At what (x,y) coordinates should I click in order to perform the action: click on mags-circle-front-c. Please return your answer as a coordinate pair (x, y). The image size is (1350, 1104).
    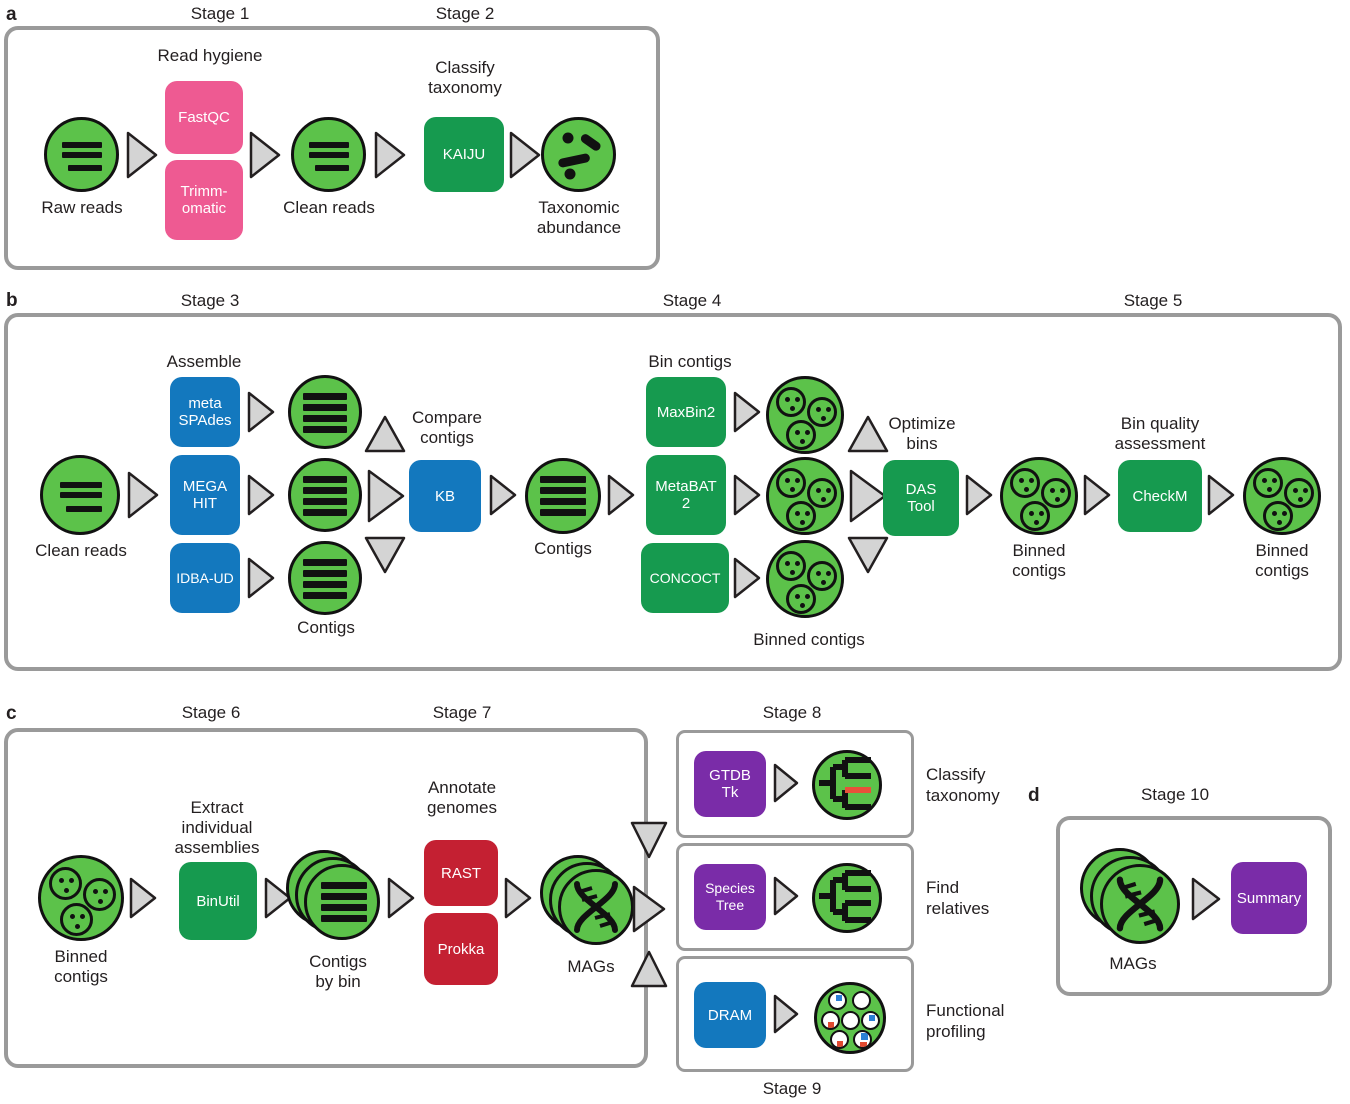
    Looking at the image, I should click on (596, 907).